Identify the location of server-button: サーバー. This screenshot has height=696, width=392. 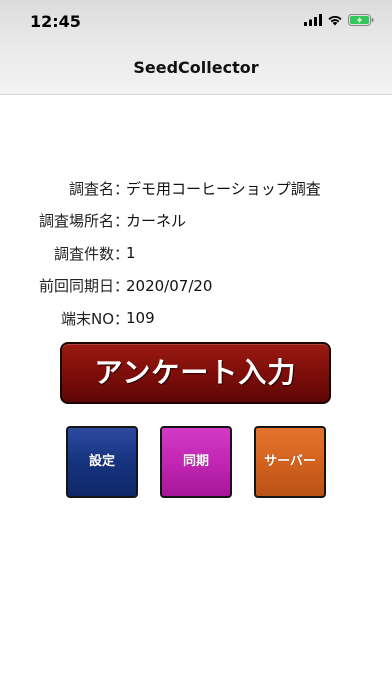
(290, 462).